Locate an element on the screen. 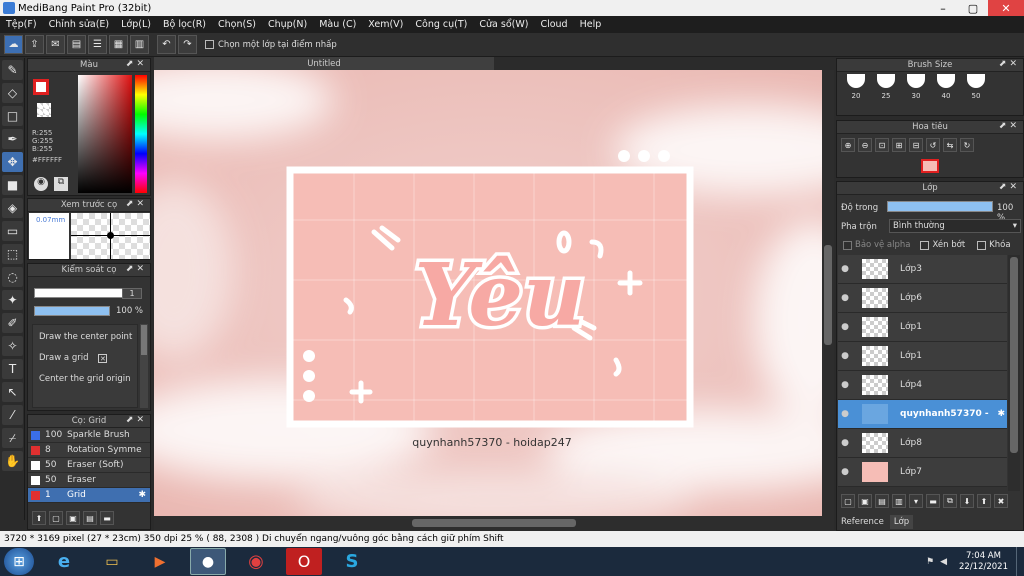  menu-snap: Chụp(N) is located at coordinates (287, 24).